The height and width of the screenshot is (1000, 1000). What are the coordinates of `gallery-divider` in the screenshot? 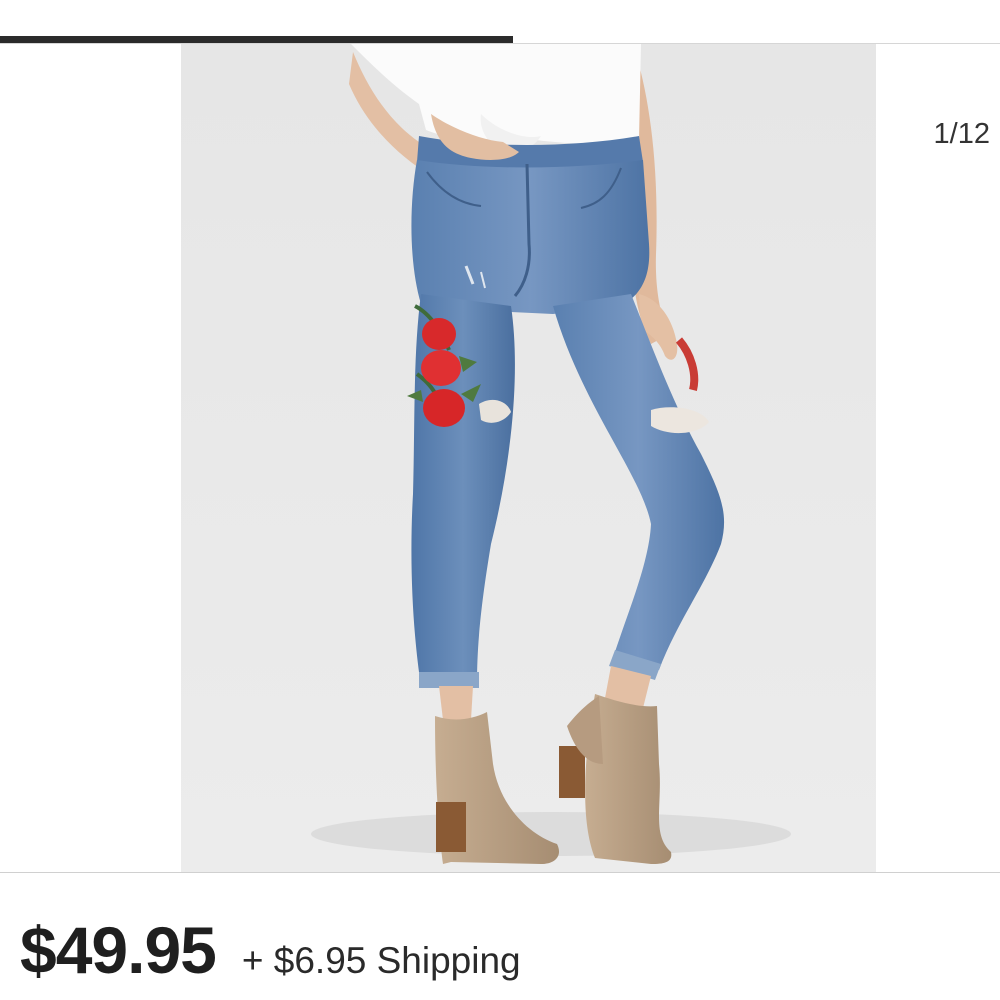 It's located at (500, 872).